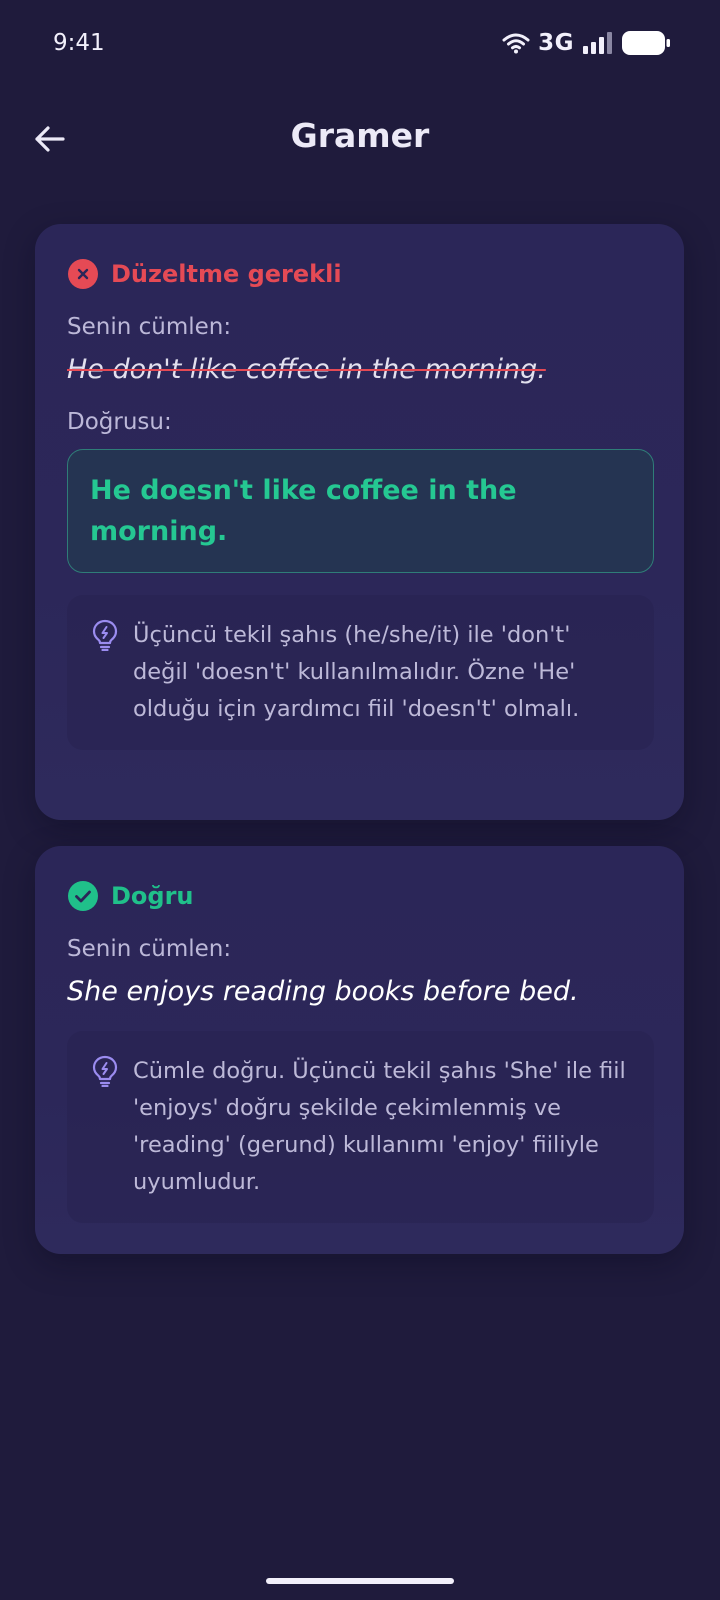 The image size is (720, 1600). I want to click on correct-sentence-box: He doesn't like coffee in the morning., so click(360, 511).